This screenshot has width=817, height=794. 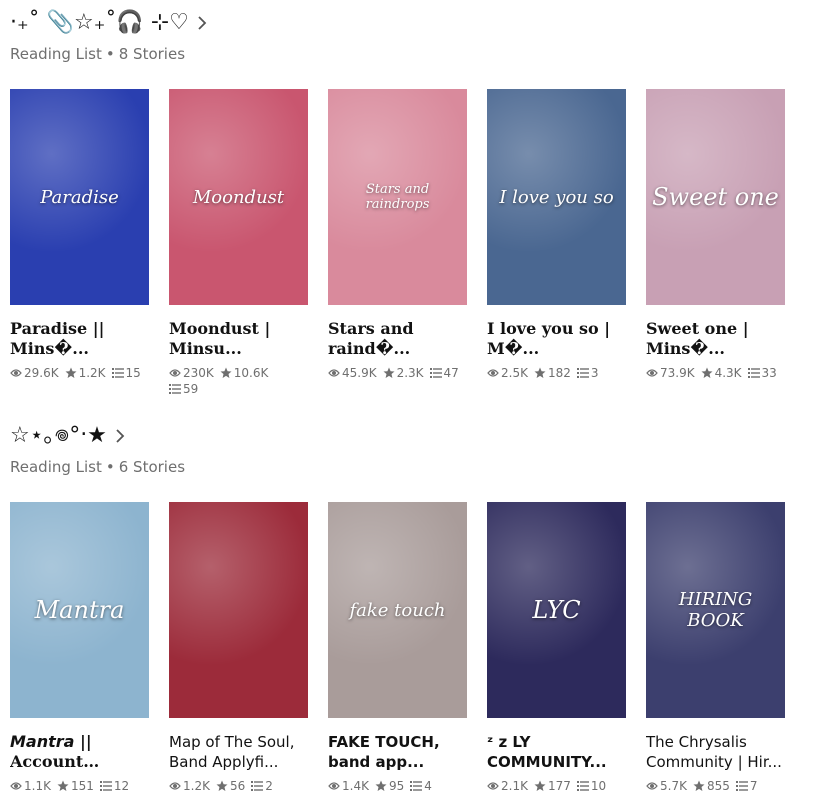 I want to click on votes-stat: 4.3K, so click(x=721, y=373).